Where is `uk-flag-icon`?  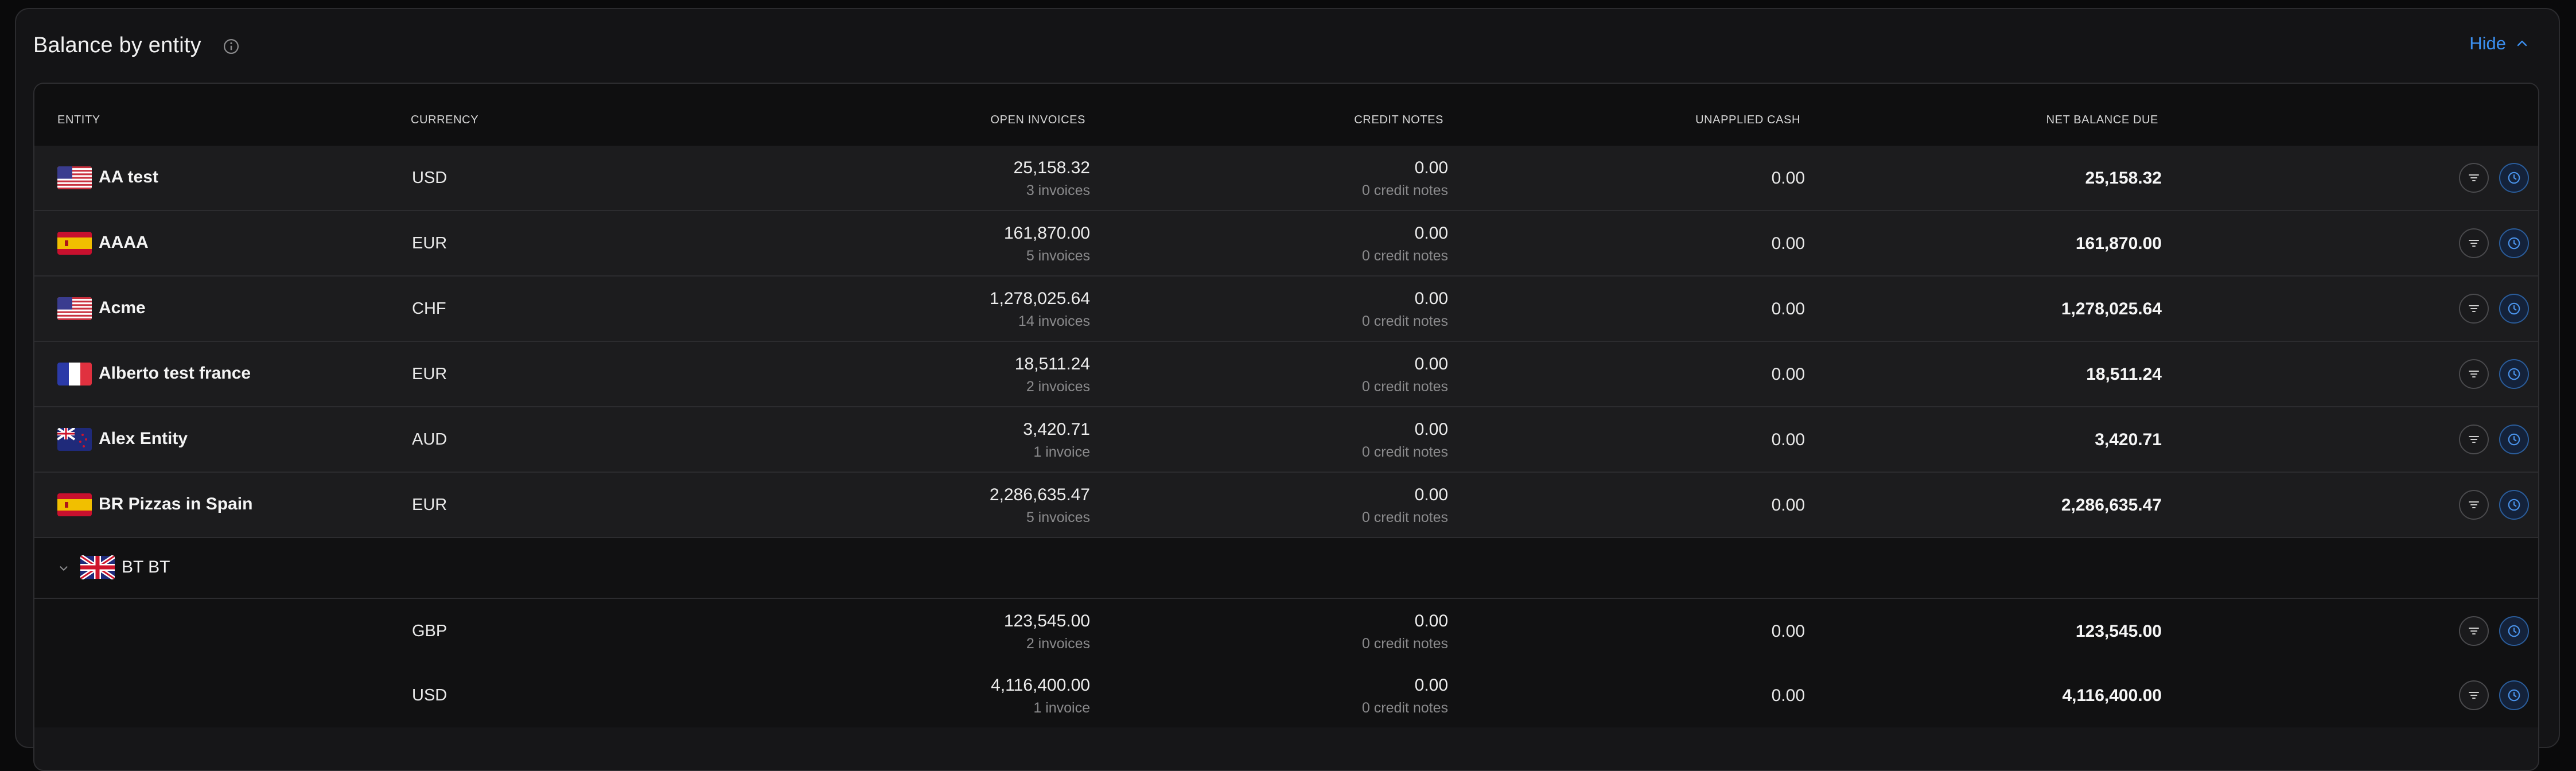 uk-flag-icon is located at coordinates (97, 567).